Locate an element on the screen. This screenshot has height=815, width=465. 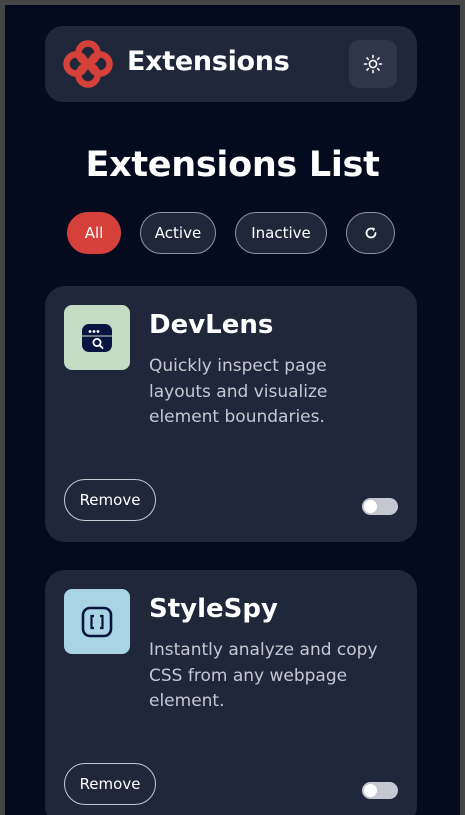
filter-all-button: All is located at coordinates (94, 233).